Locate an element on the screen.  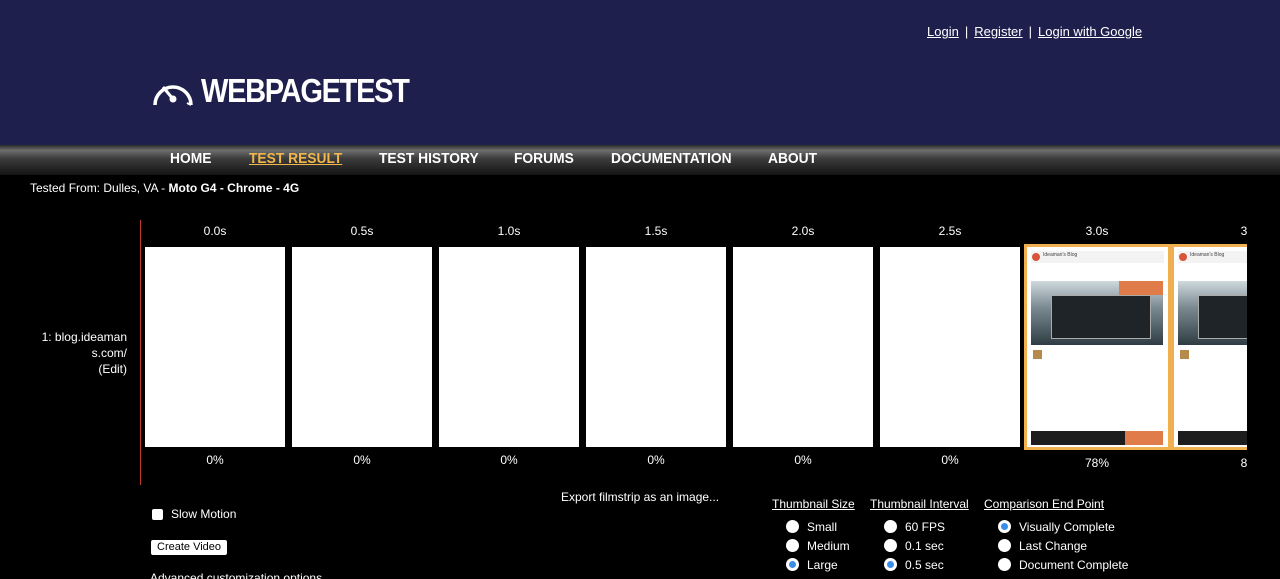
radio-option: 0.1 sec is located at coordinates (926, 545).